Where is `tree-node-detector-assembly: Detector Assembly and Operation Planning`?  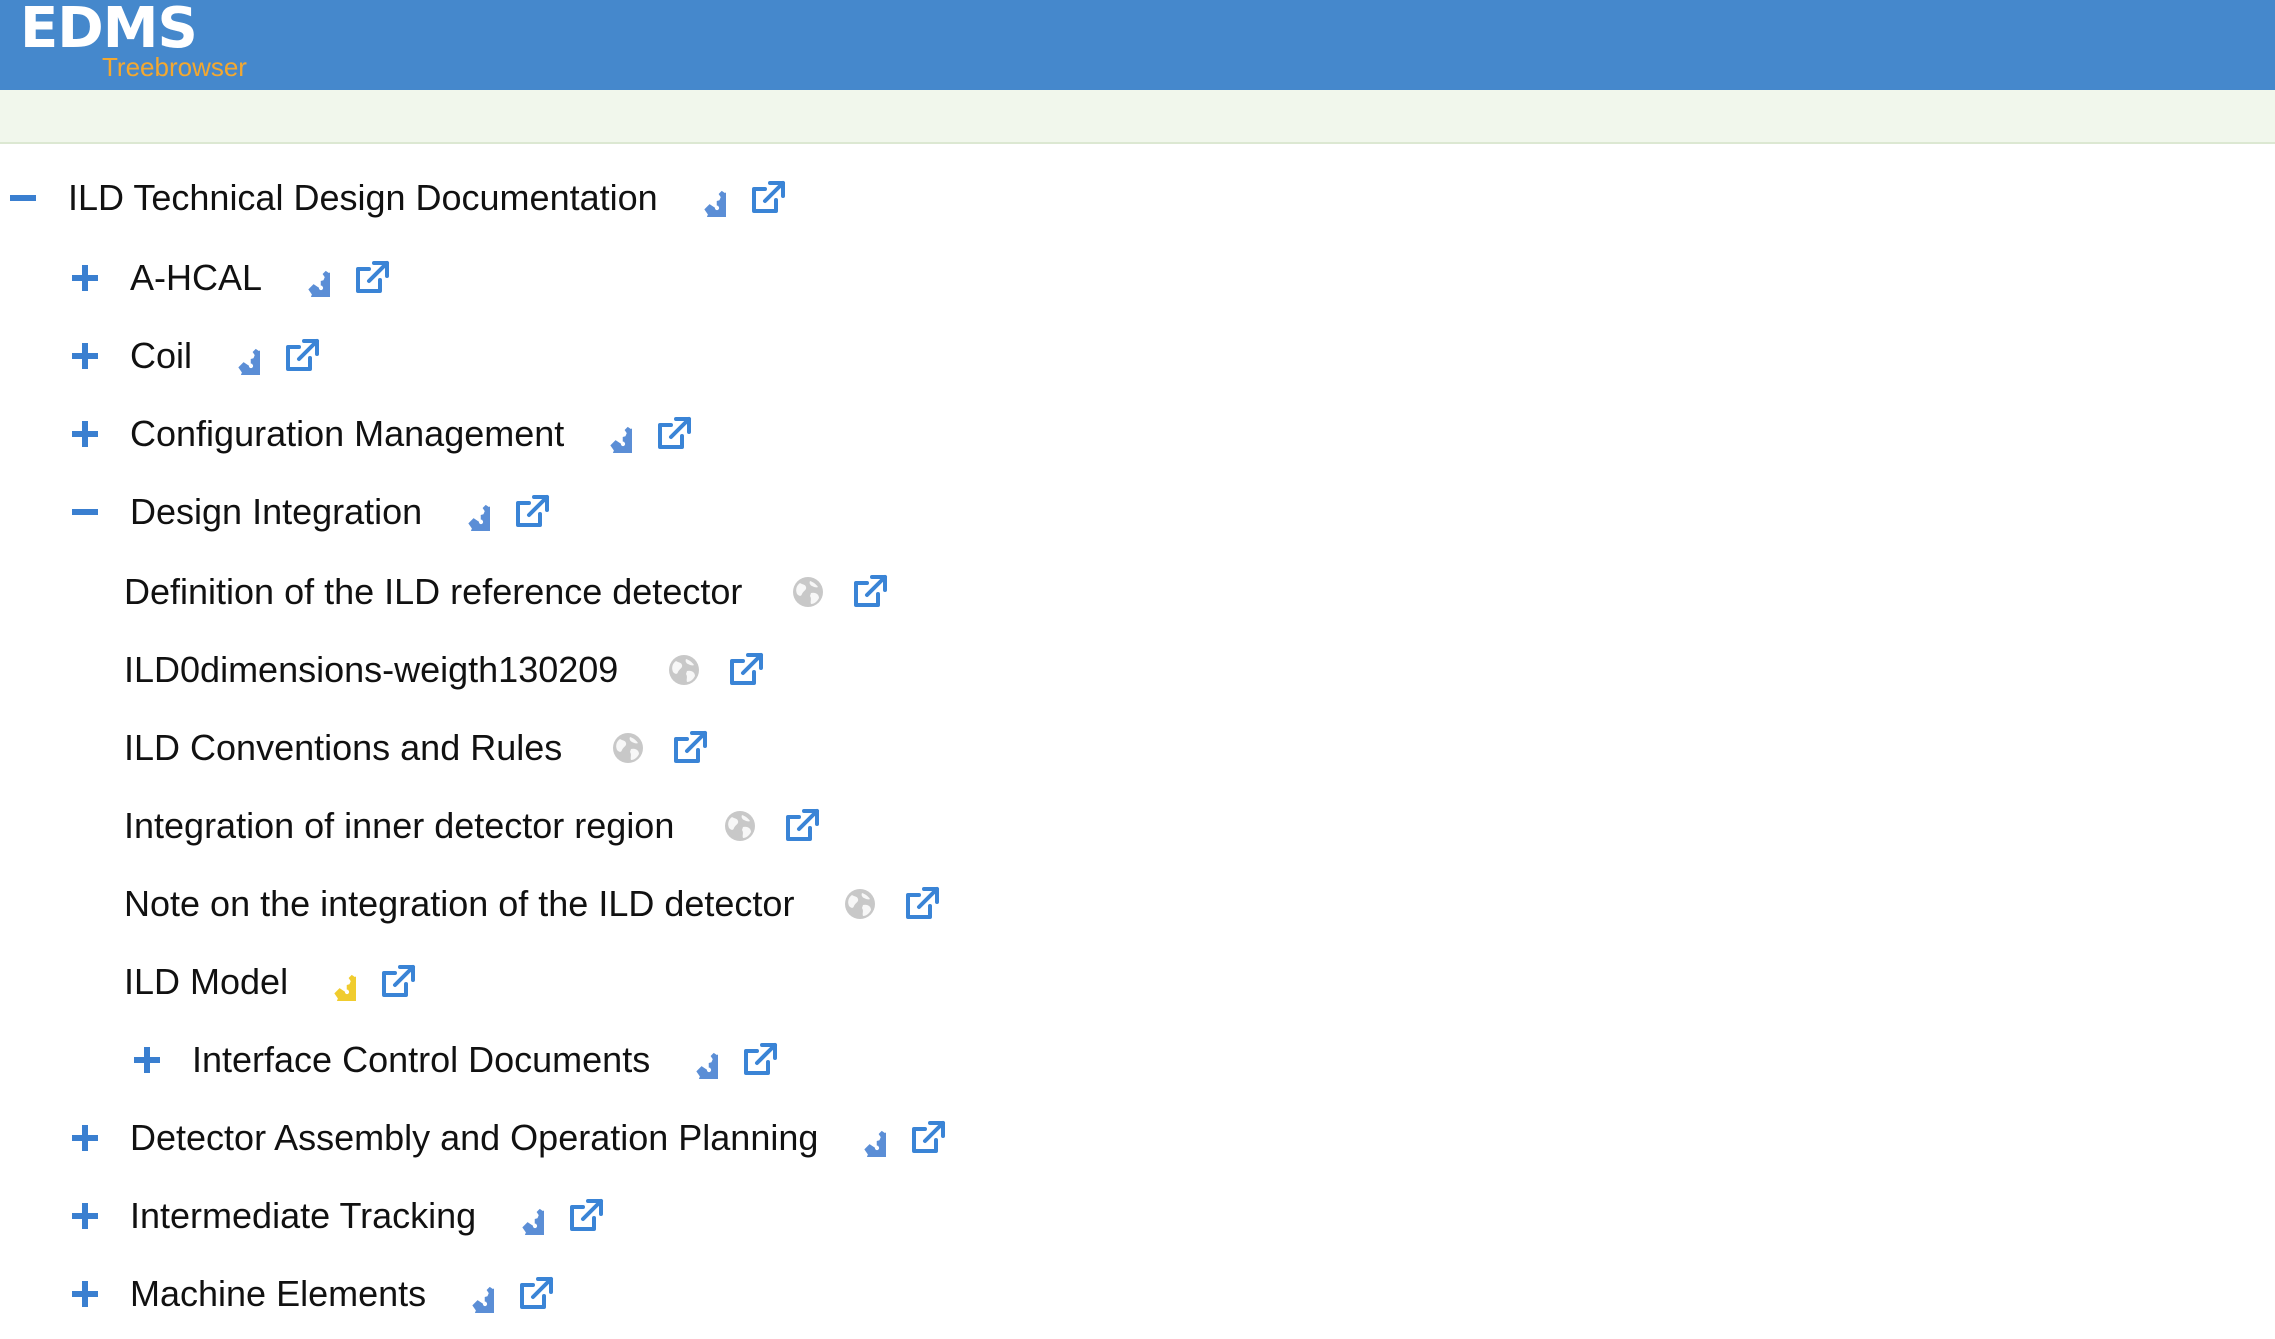
tree-node-detector-assembly: Detector Assembly and Operation Planning is located at coordinates (509, 1138).